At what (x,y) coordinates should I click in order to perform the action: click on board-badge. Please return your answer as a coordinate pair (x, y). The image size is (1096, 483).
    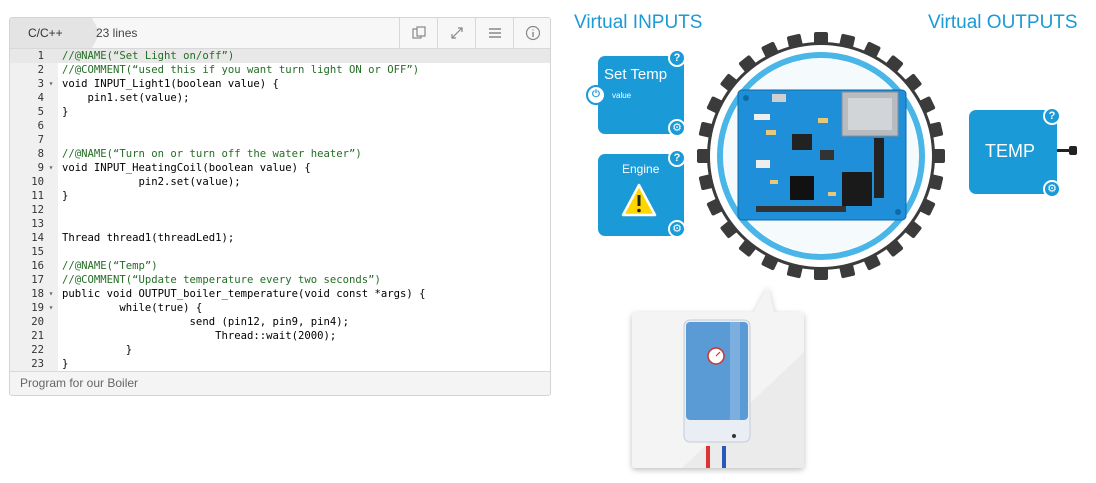
    Looking at the image, I should click on (821, 156).